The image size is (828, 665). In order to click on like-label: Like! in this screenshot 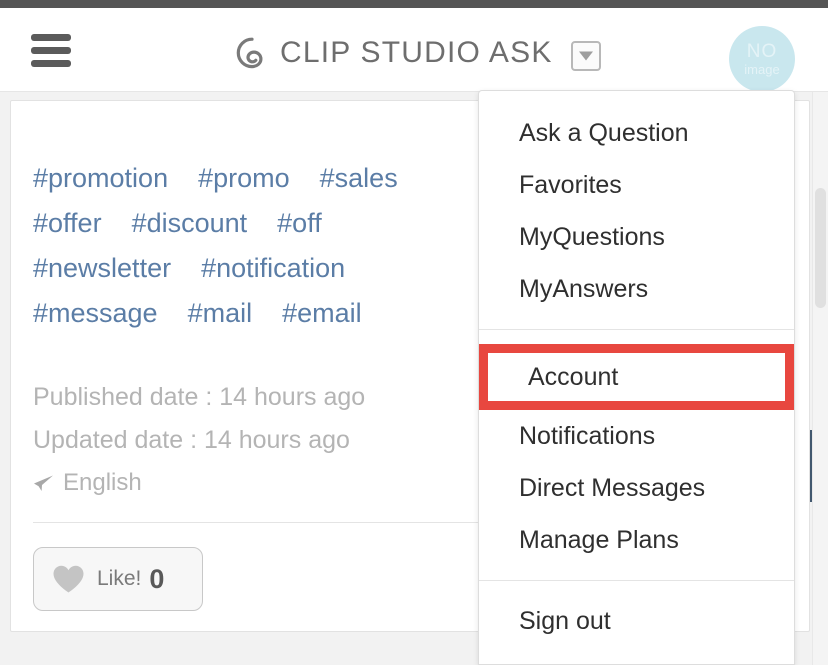, I will do `click(119, 578)`.